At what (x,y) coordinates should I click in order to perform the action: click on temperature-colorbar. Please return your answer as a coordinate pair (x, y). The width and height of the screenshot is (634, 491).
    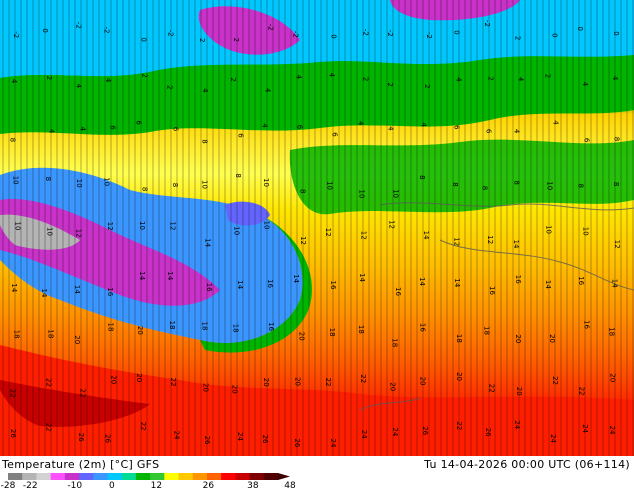
    Looking at the image, I should click on (149, 476).